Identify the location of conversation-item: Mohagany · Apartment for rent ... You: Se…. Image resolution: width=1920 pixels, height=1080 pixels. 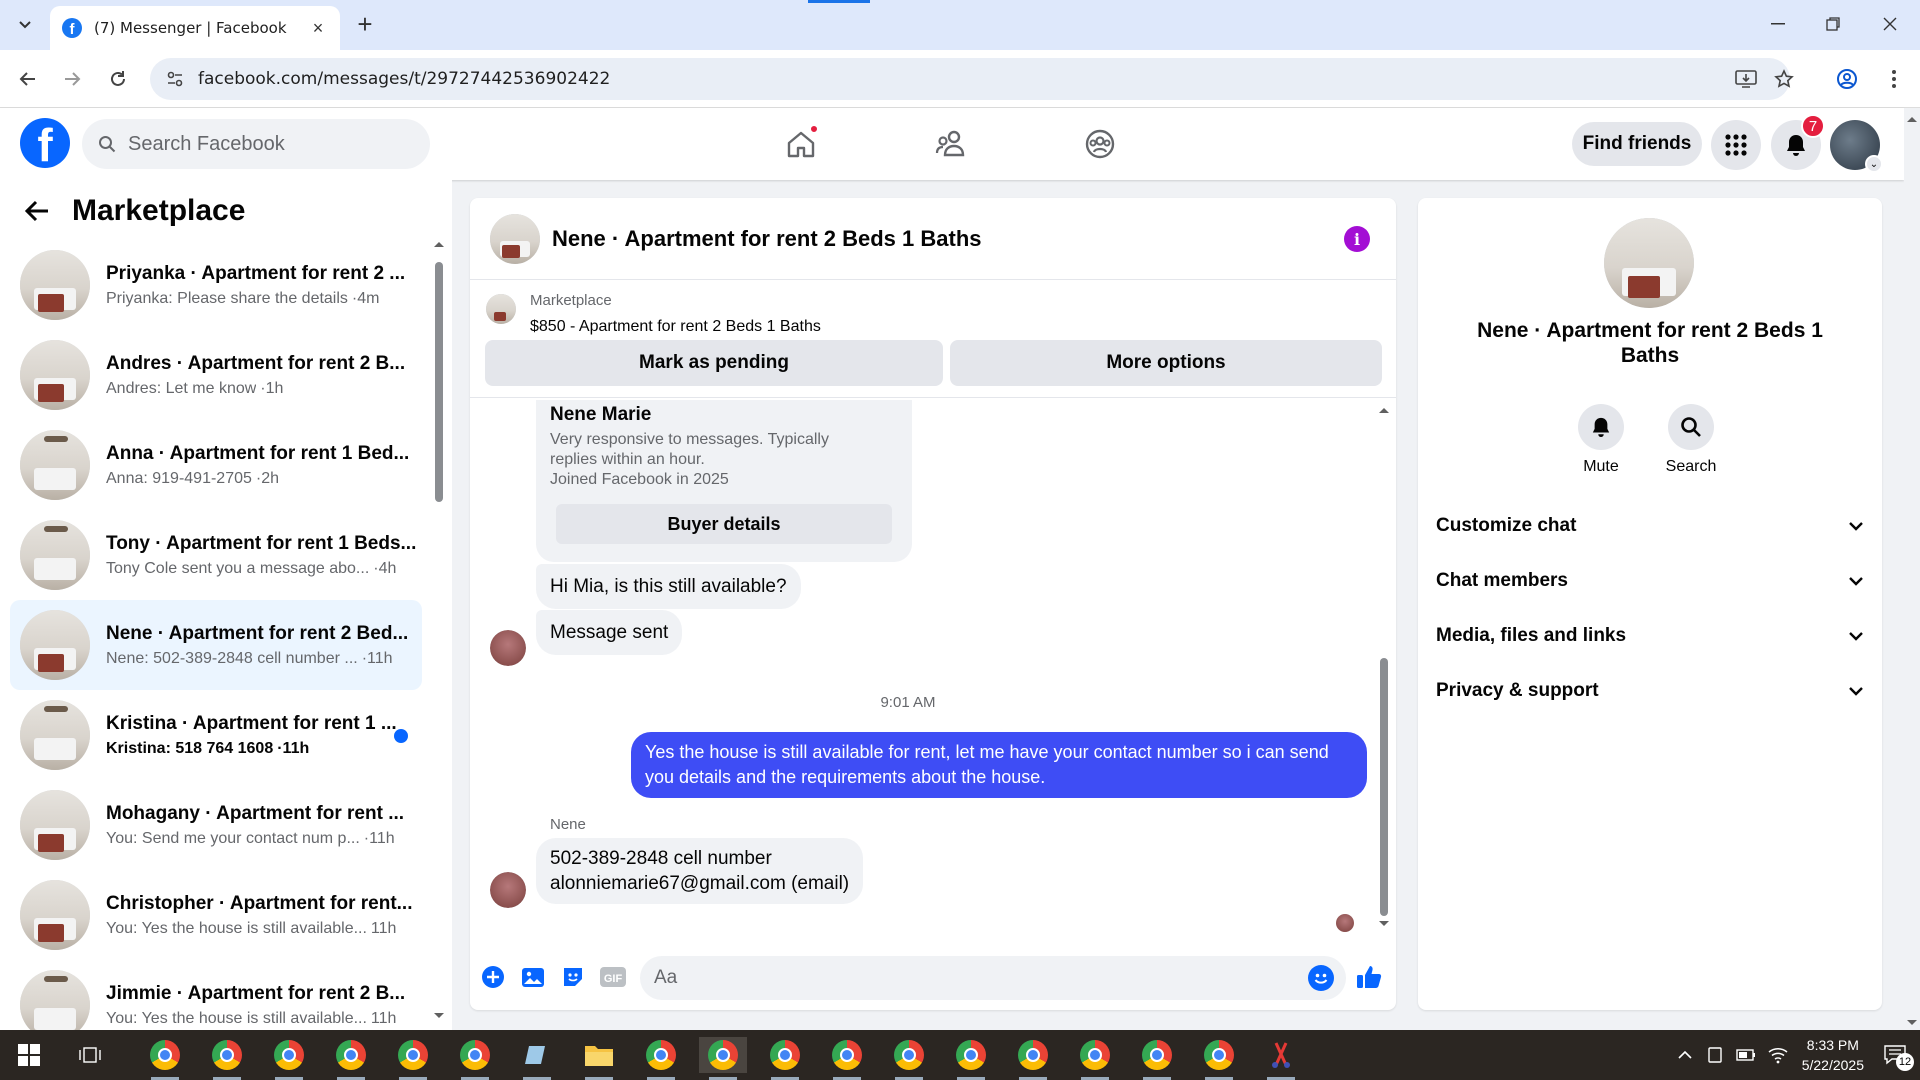
(216, 825).